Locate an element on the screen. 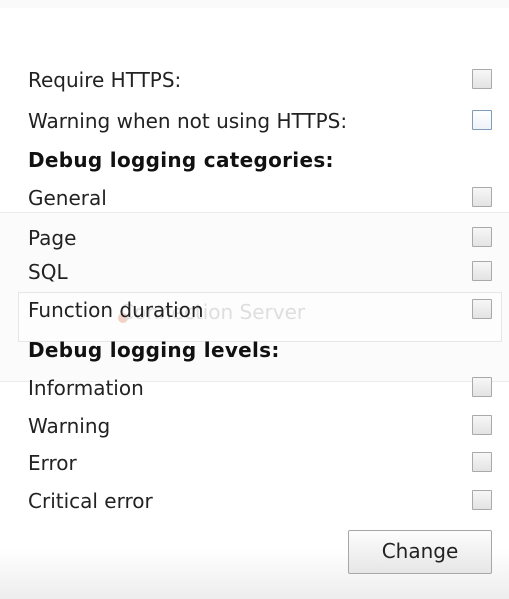 Image resolution: width=509 pixels, height=599 pixels. warning-https-checkbox is located at coordinates (482, 120).